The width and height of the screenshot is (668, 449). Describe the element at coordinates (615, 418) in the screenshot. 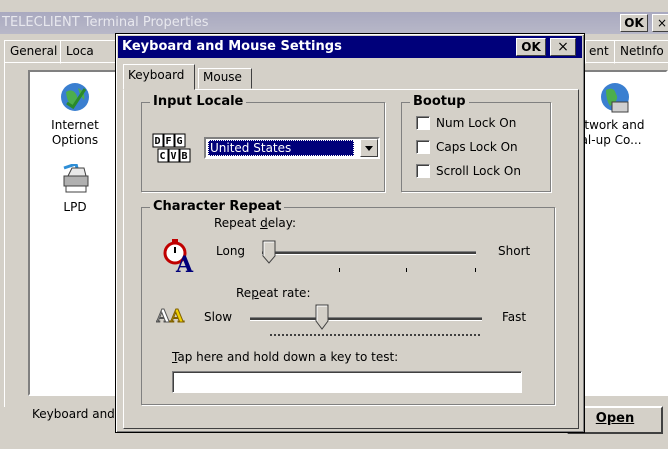

I see `open-button-label: Open` at that location.